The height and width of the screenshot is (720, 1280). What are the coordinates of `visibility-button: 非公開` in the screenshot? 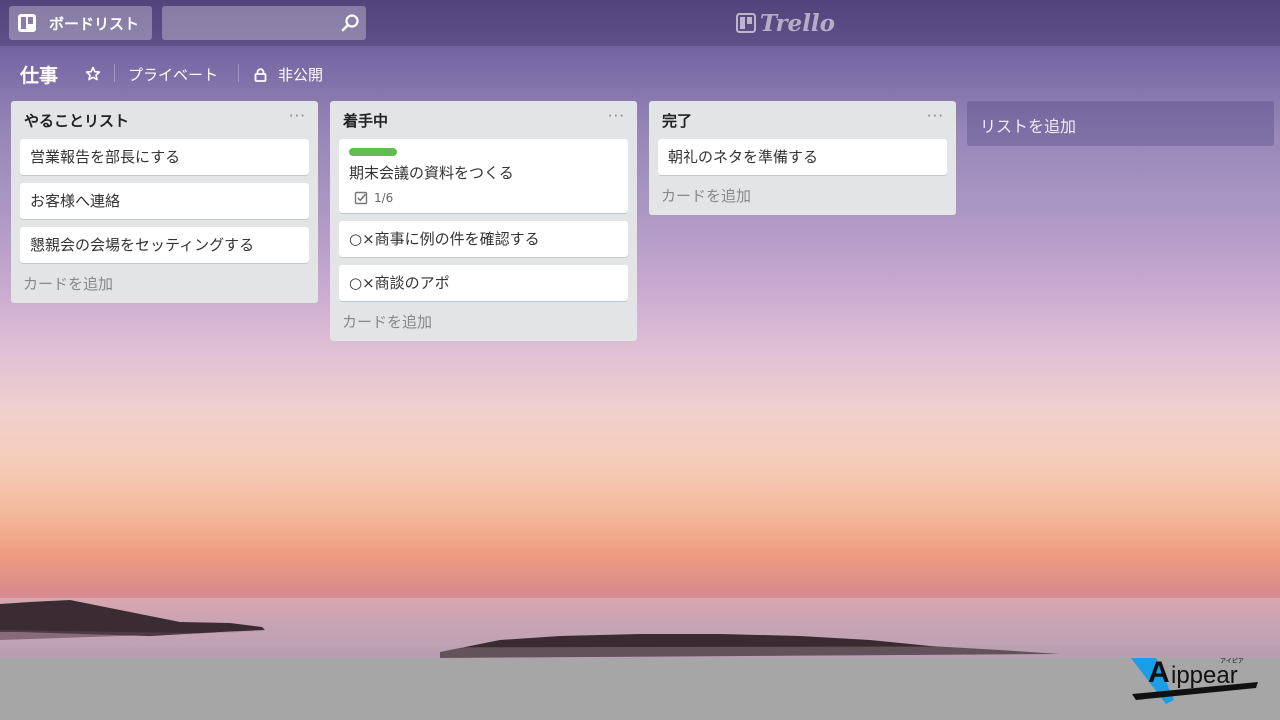 It's located at (288, 74).